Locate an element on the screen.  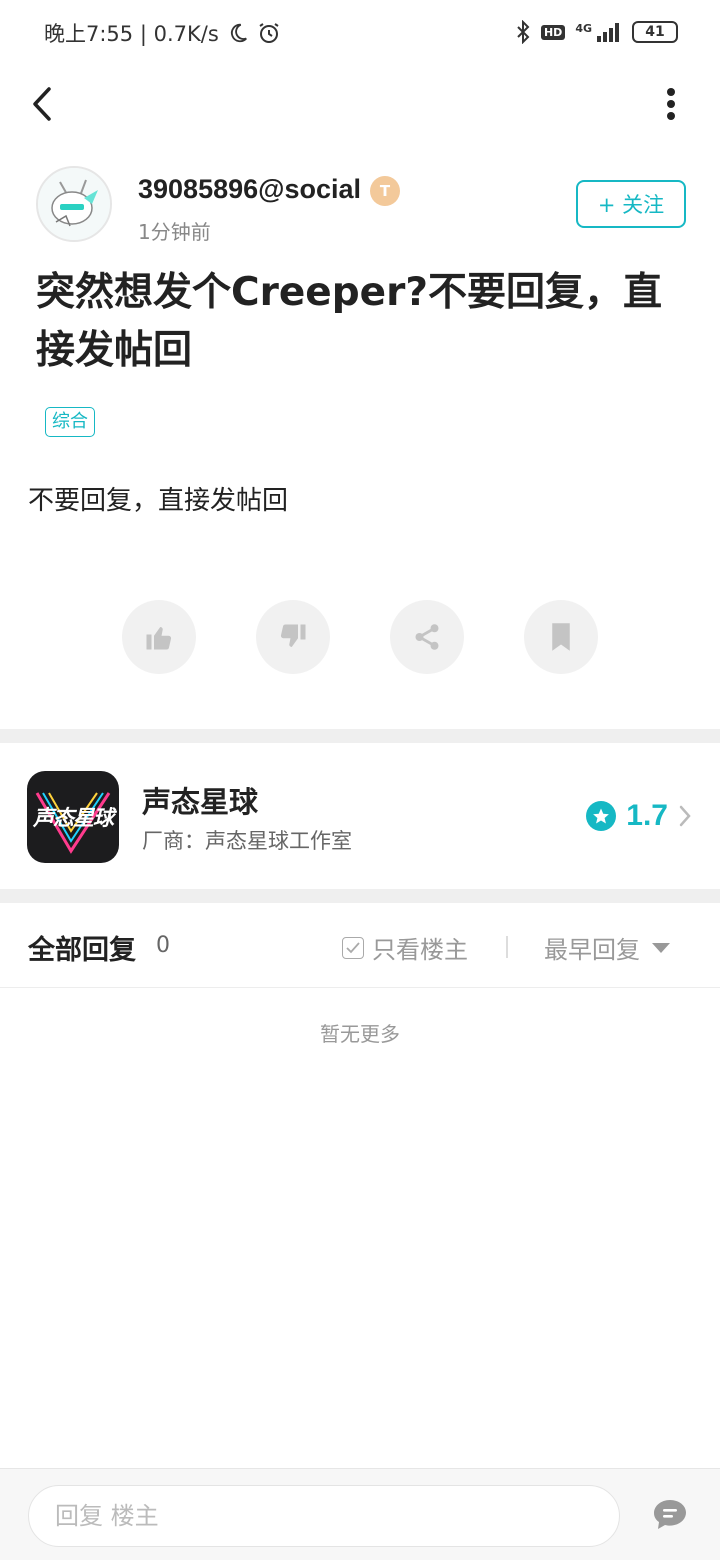
post-title: 突然想发个Creeper?不要回复，直接发帖回 is located at coordinates (349, 321).